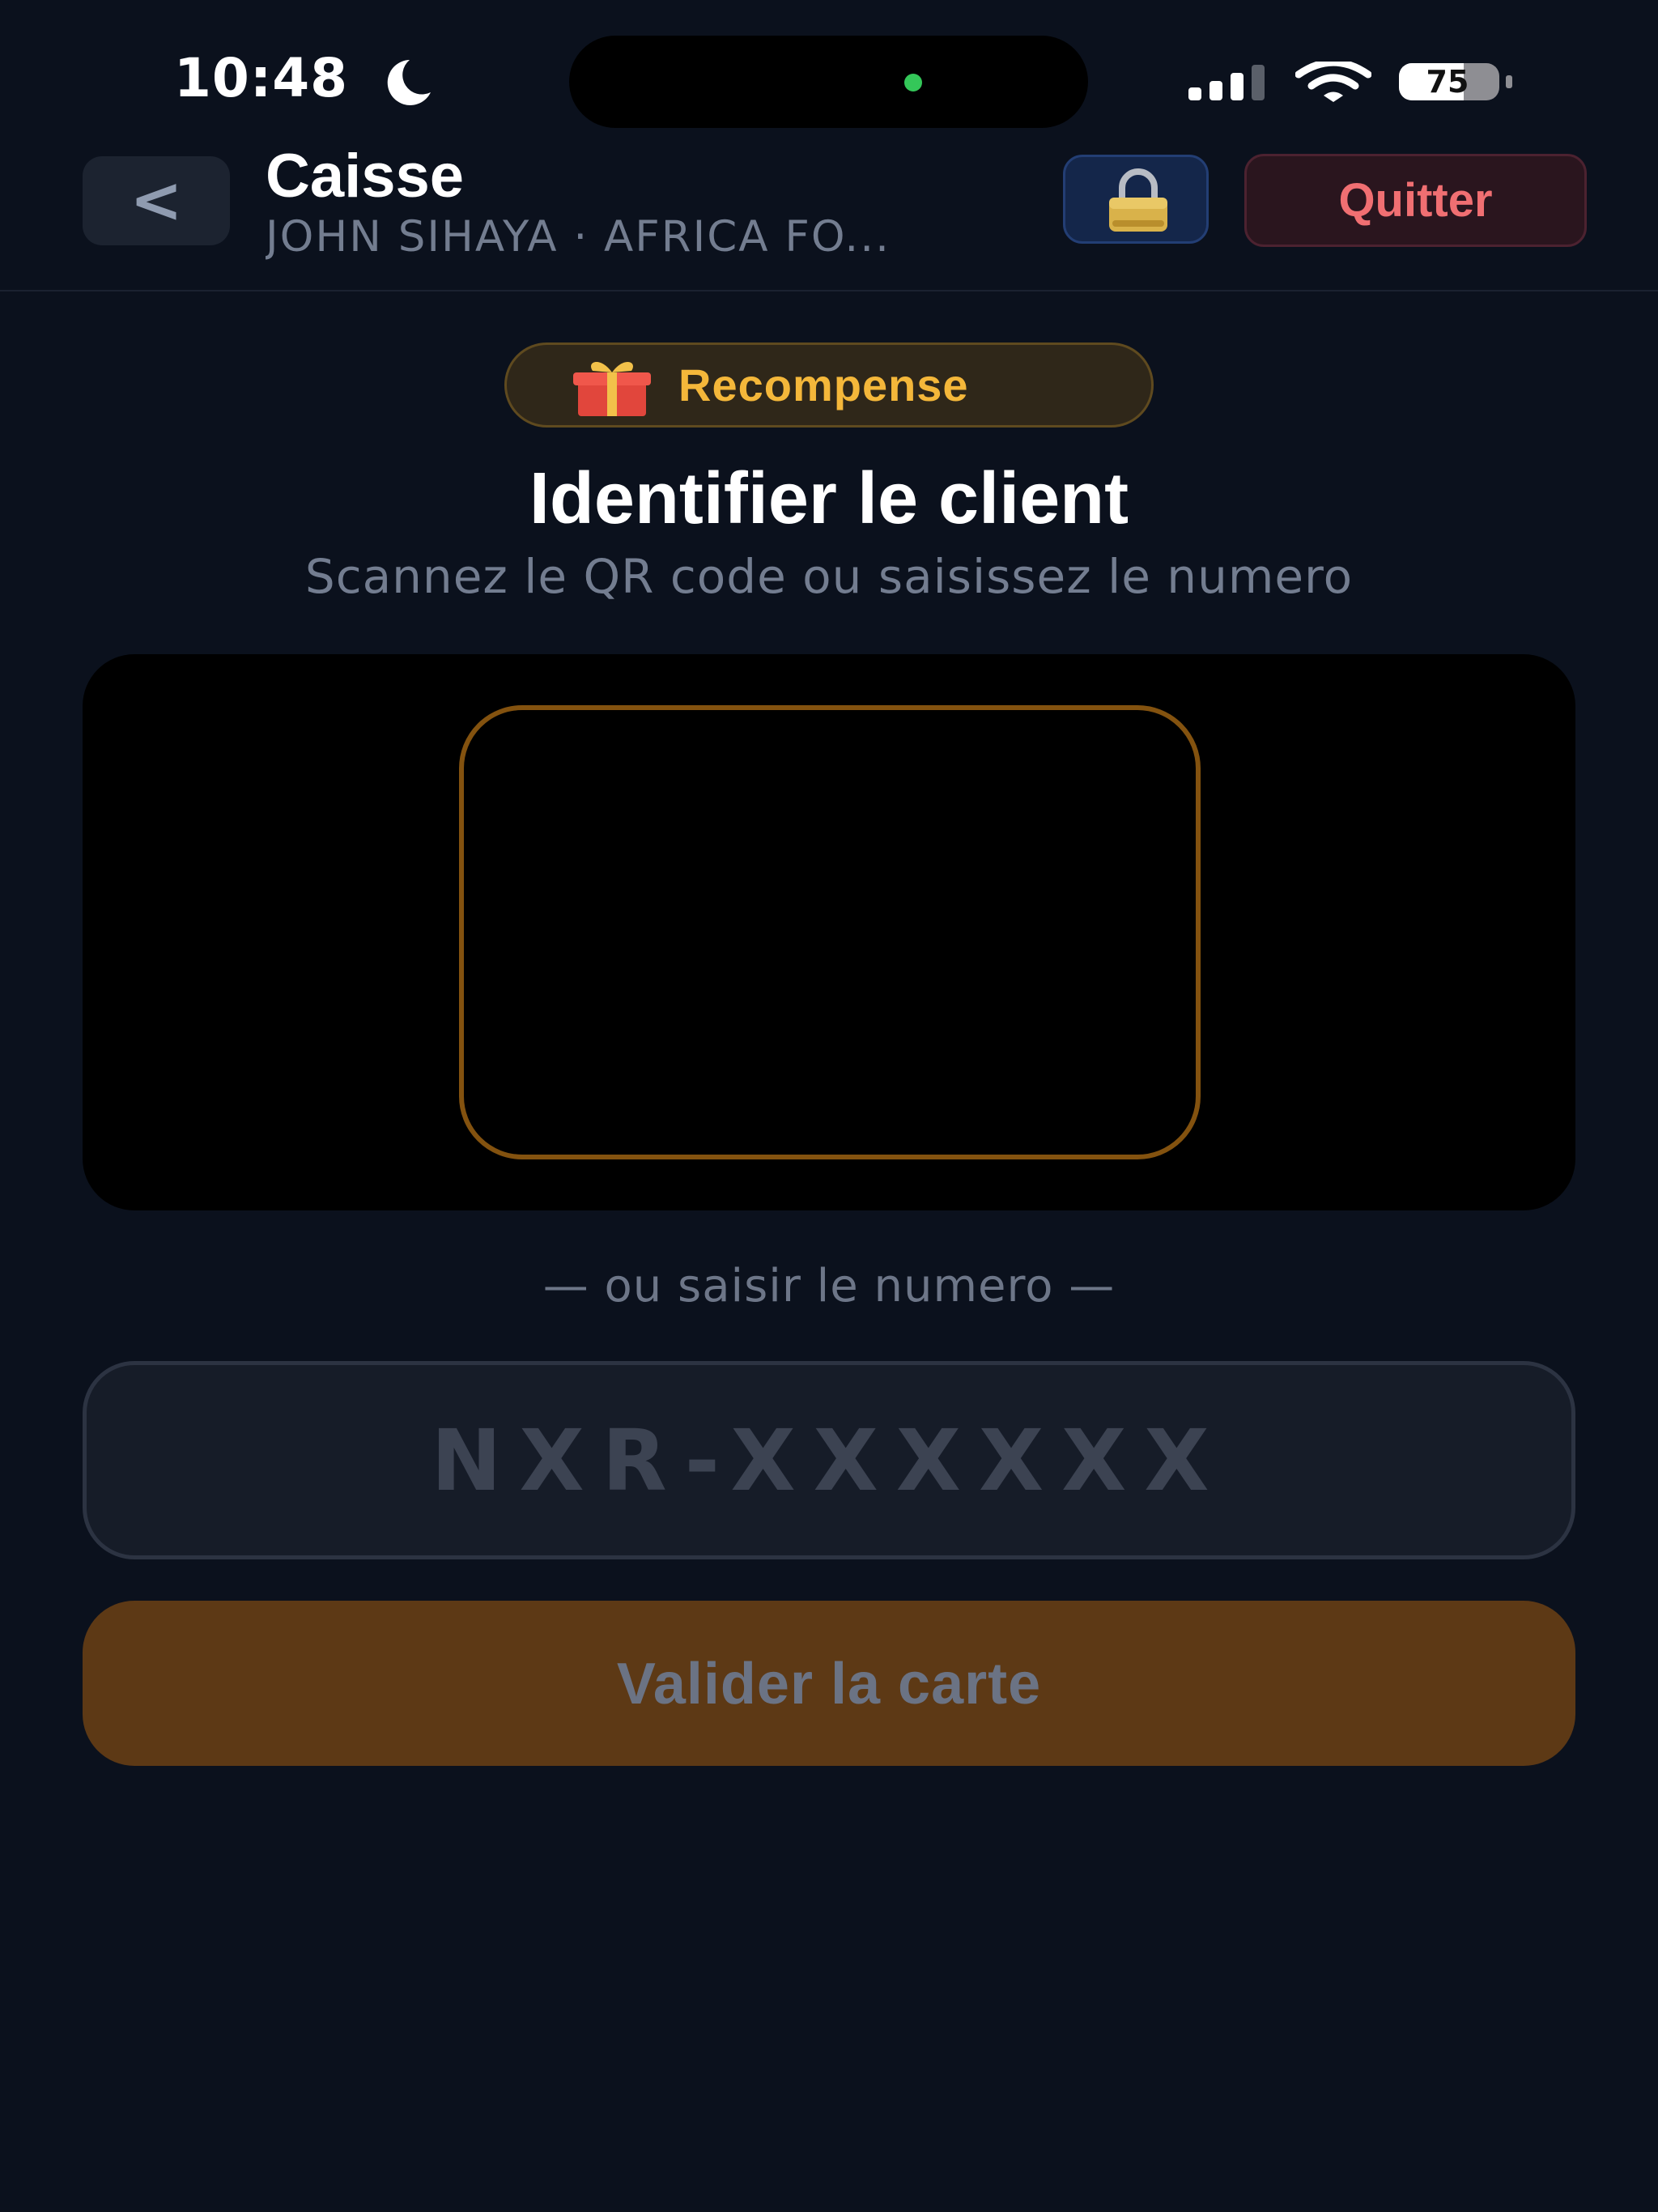 This screenshot has width=1658, height=2212. I want to click on lock-icon, so click(1138, 200).